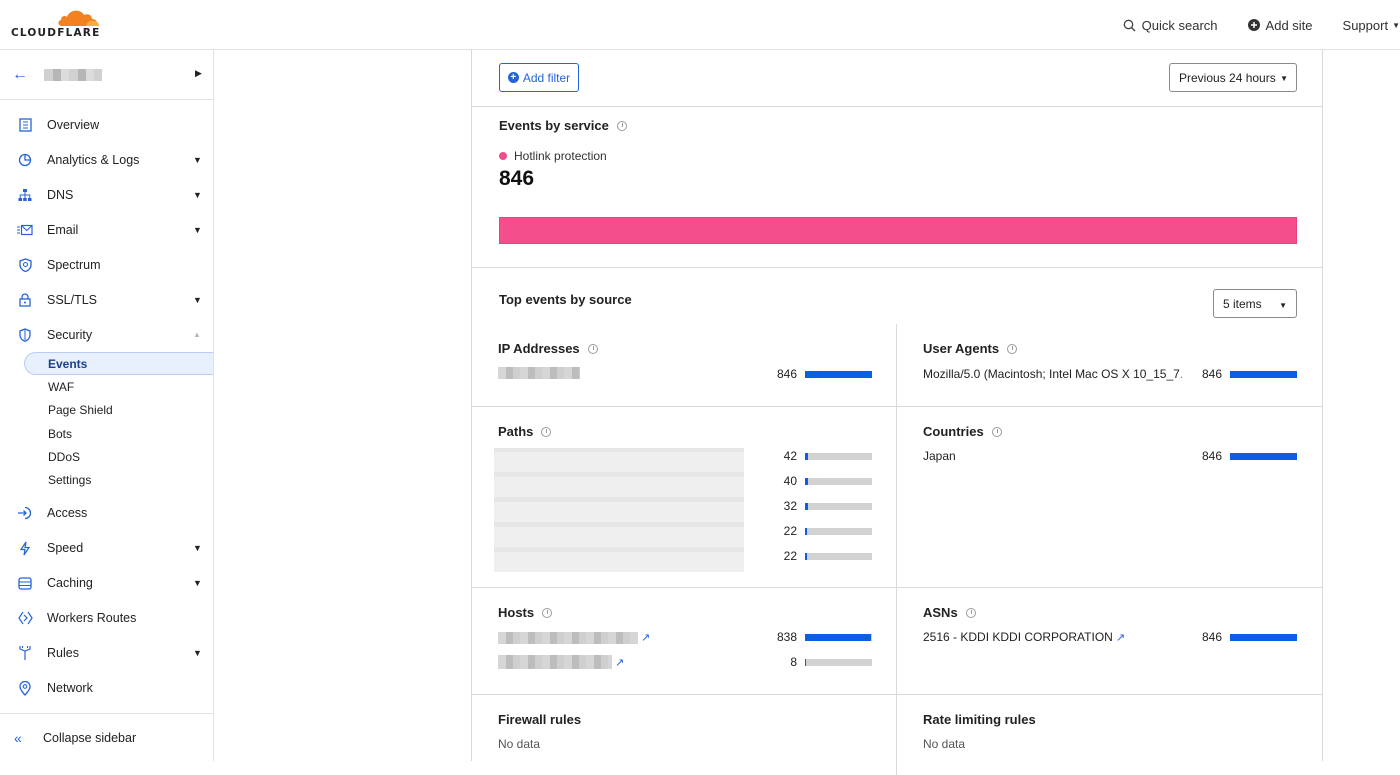 This screenshot has height=775, width=1400. I want to click on quick-search-button: Quick search, so click(1170, 25).